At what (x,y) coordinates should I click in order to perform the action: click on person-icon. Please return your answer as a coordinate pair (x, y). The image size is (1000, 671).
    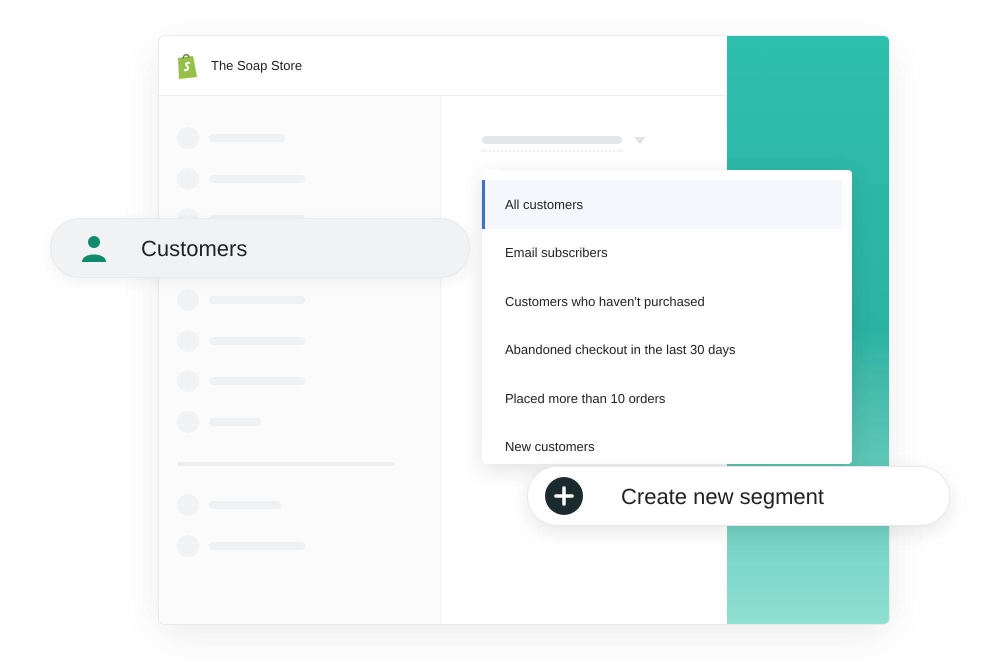
    Looking at the image, I should click on (94, 248).